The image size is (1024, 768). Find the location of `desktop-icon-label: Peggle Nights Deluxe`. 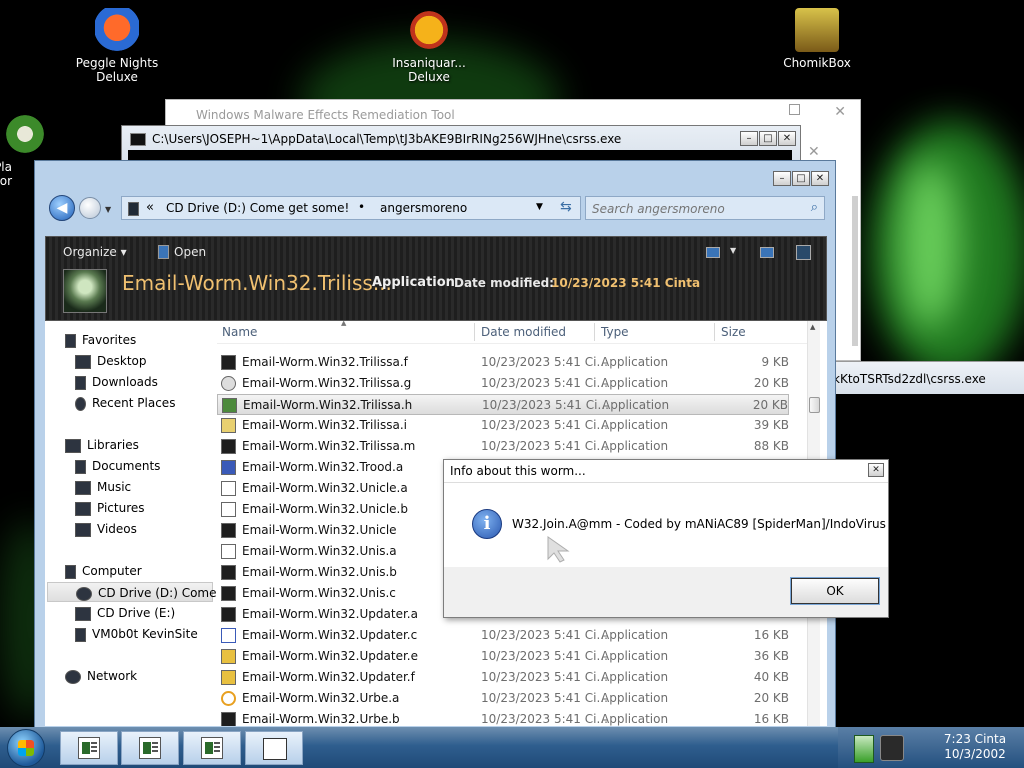

desktop-icon-label: Peggle Nights Deluxe is located at coordinates (117, 70).